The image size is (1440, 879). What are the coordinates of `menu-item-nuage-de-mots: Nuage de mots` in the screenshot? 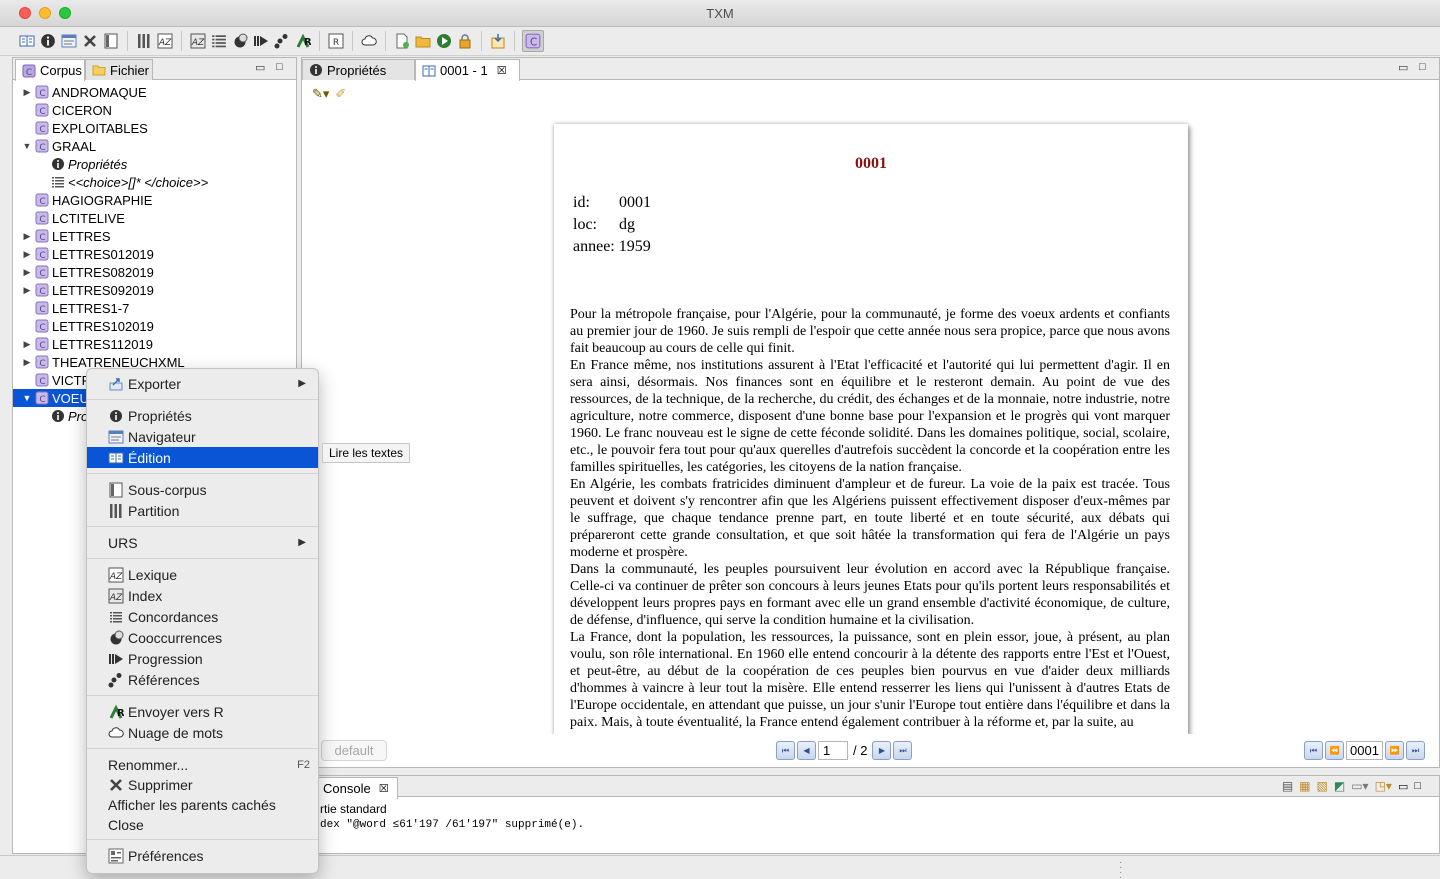 It's located at (202, 732).